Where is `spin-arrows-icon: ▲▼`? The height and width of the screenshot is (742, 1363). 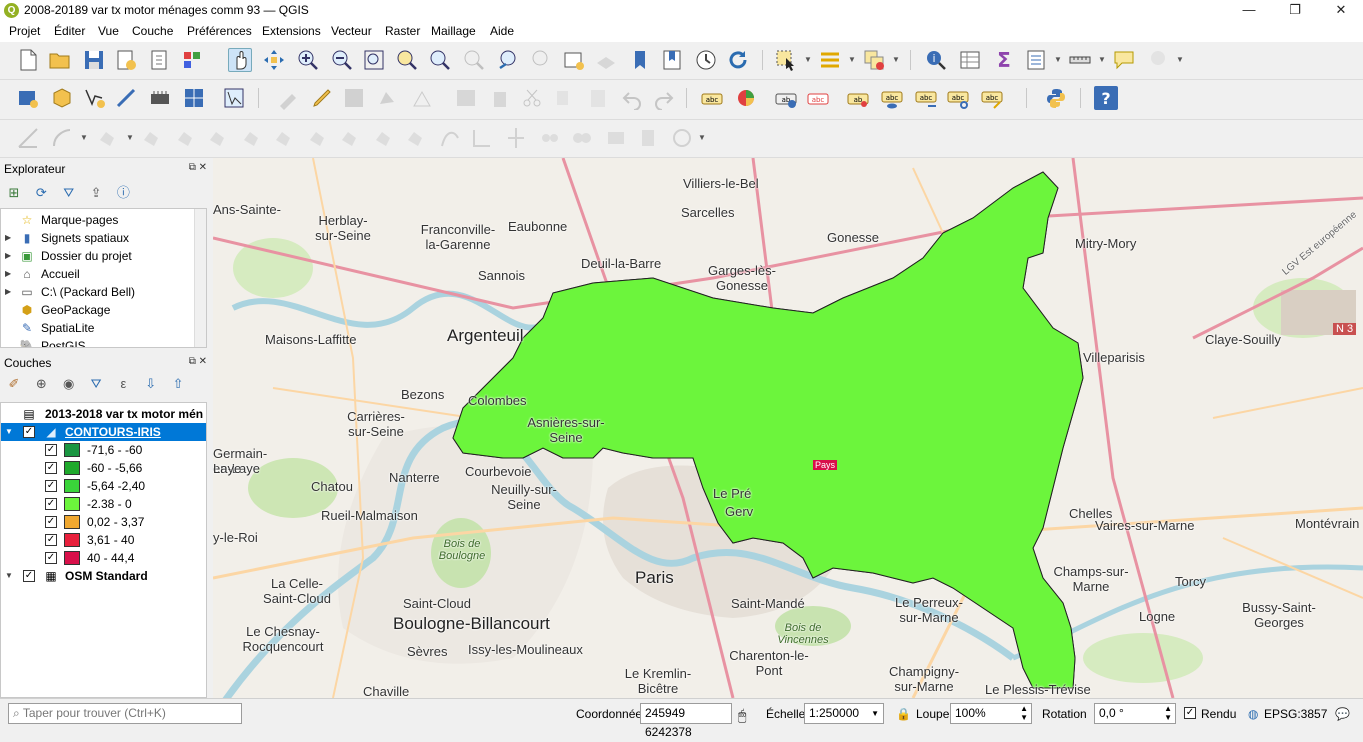
spin-arrows-icon: ▲▼ is located at coordinates (1168, 713).